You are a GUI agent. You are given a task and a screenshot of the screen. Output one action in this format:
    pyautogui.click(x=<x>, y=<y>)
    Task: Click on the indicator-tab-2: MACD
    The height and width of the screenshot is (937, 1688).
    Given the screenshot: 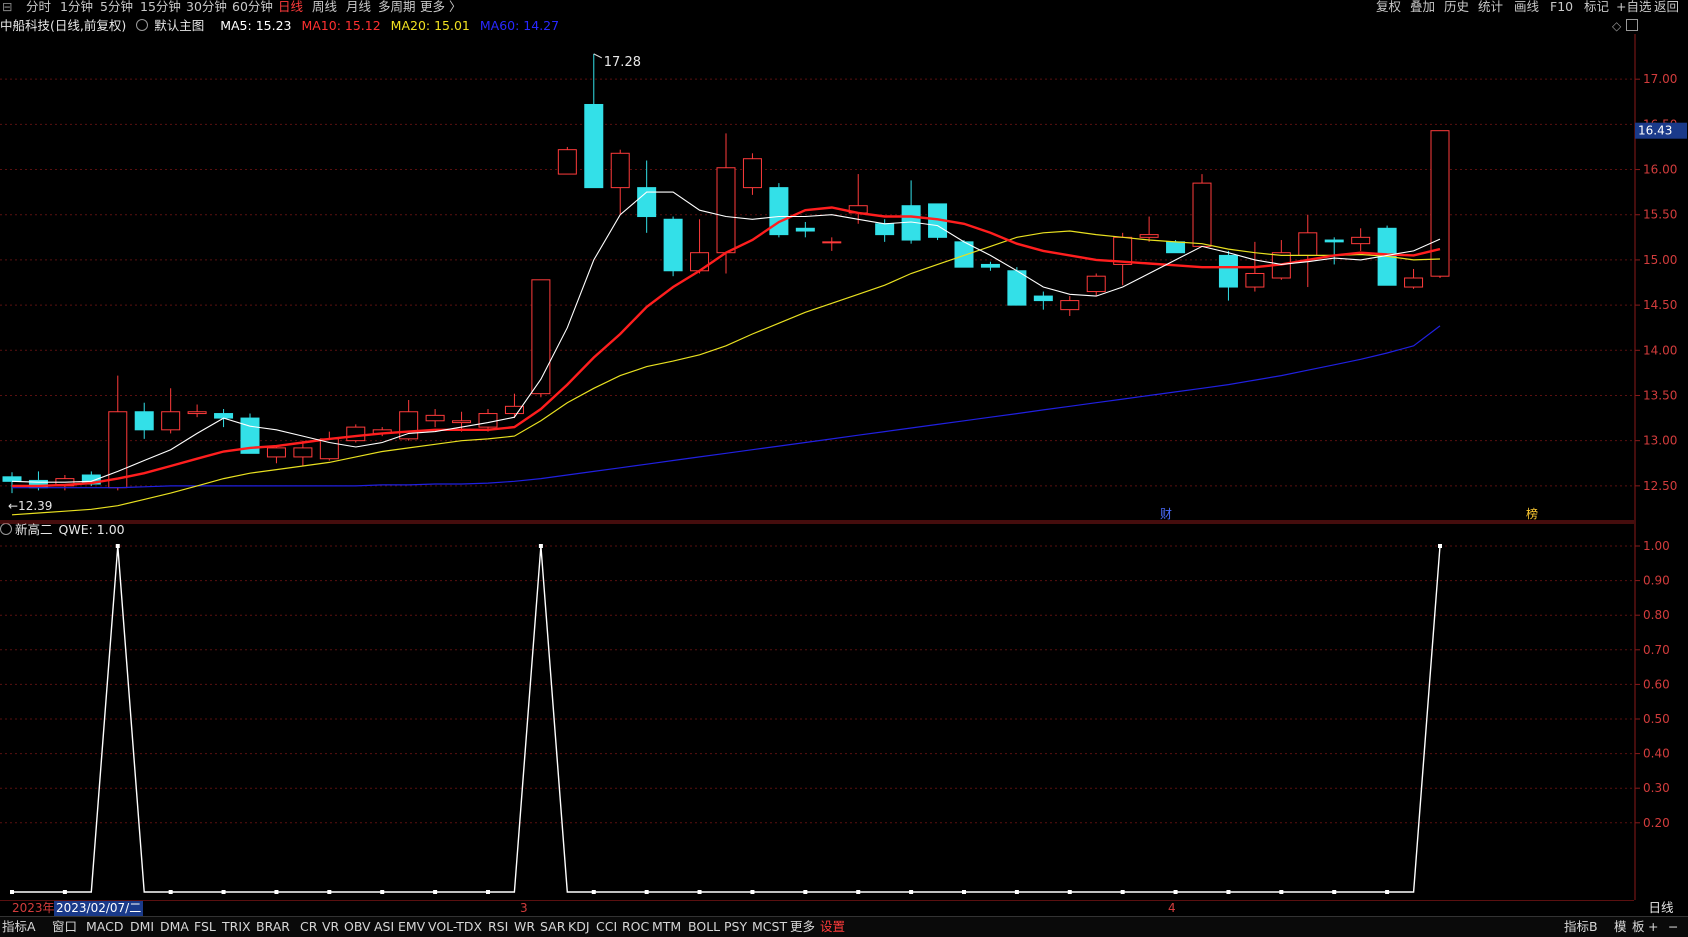 What is the action you would take?
    pyautogui.click(x=104, y=927)
    